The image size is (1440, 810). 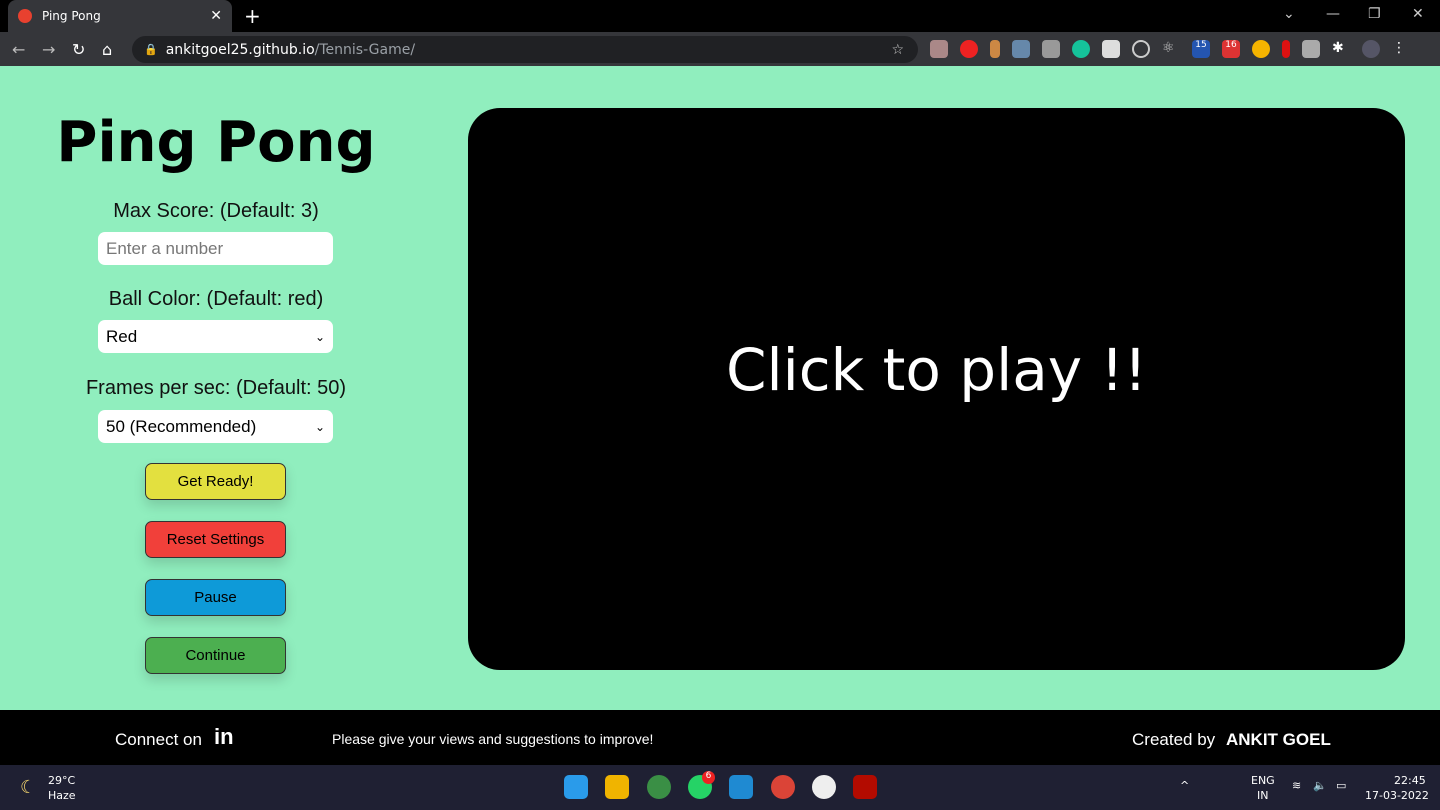 What do you see at coordinates (224, 737) in the screenshot?
I see `linkedin-icon: in` at bounding box center [224, 737].